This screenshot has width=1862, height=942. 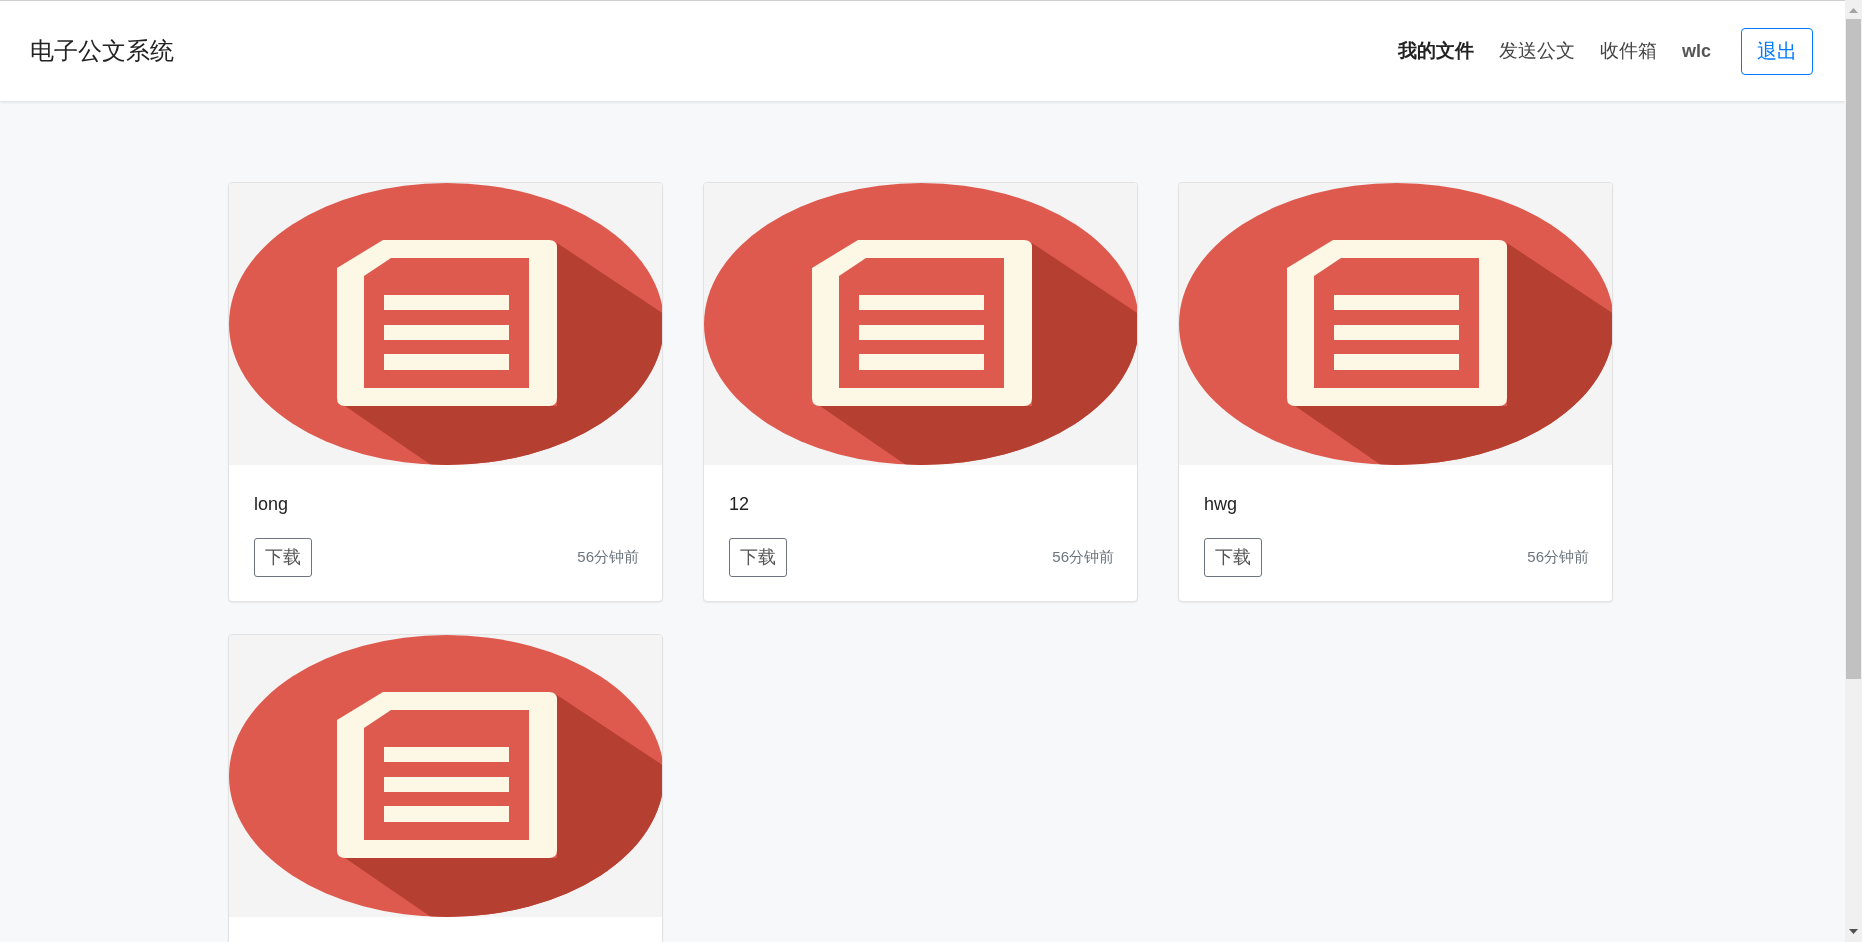 What do you see at coordinates (1537, 51) in the screenshot?
I see `nav-link: 发送公文` at bounding box center [1537, 51].